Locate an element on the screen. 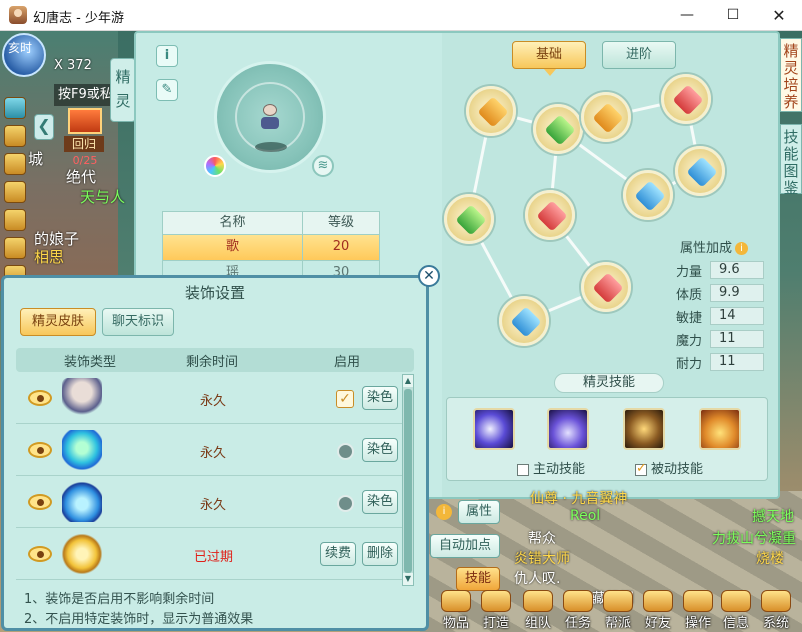 This screenshot has height=632, width=802. operate-icon is located at coordinates (698, 601).